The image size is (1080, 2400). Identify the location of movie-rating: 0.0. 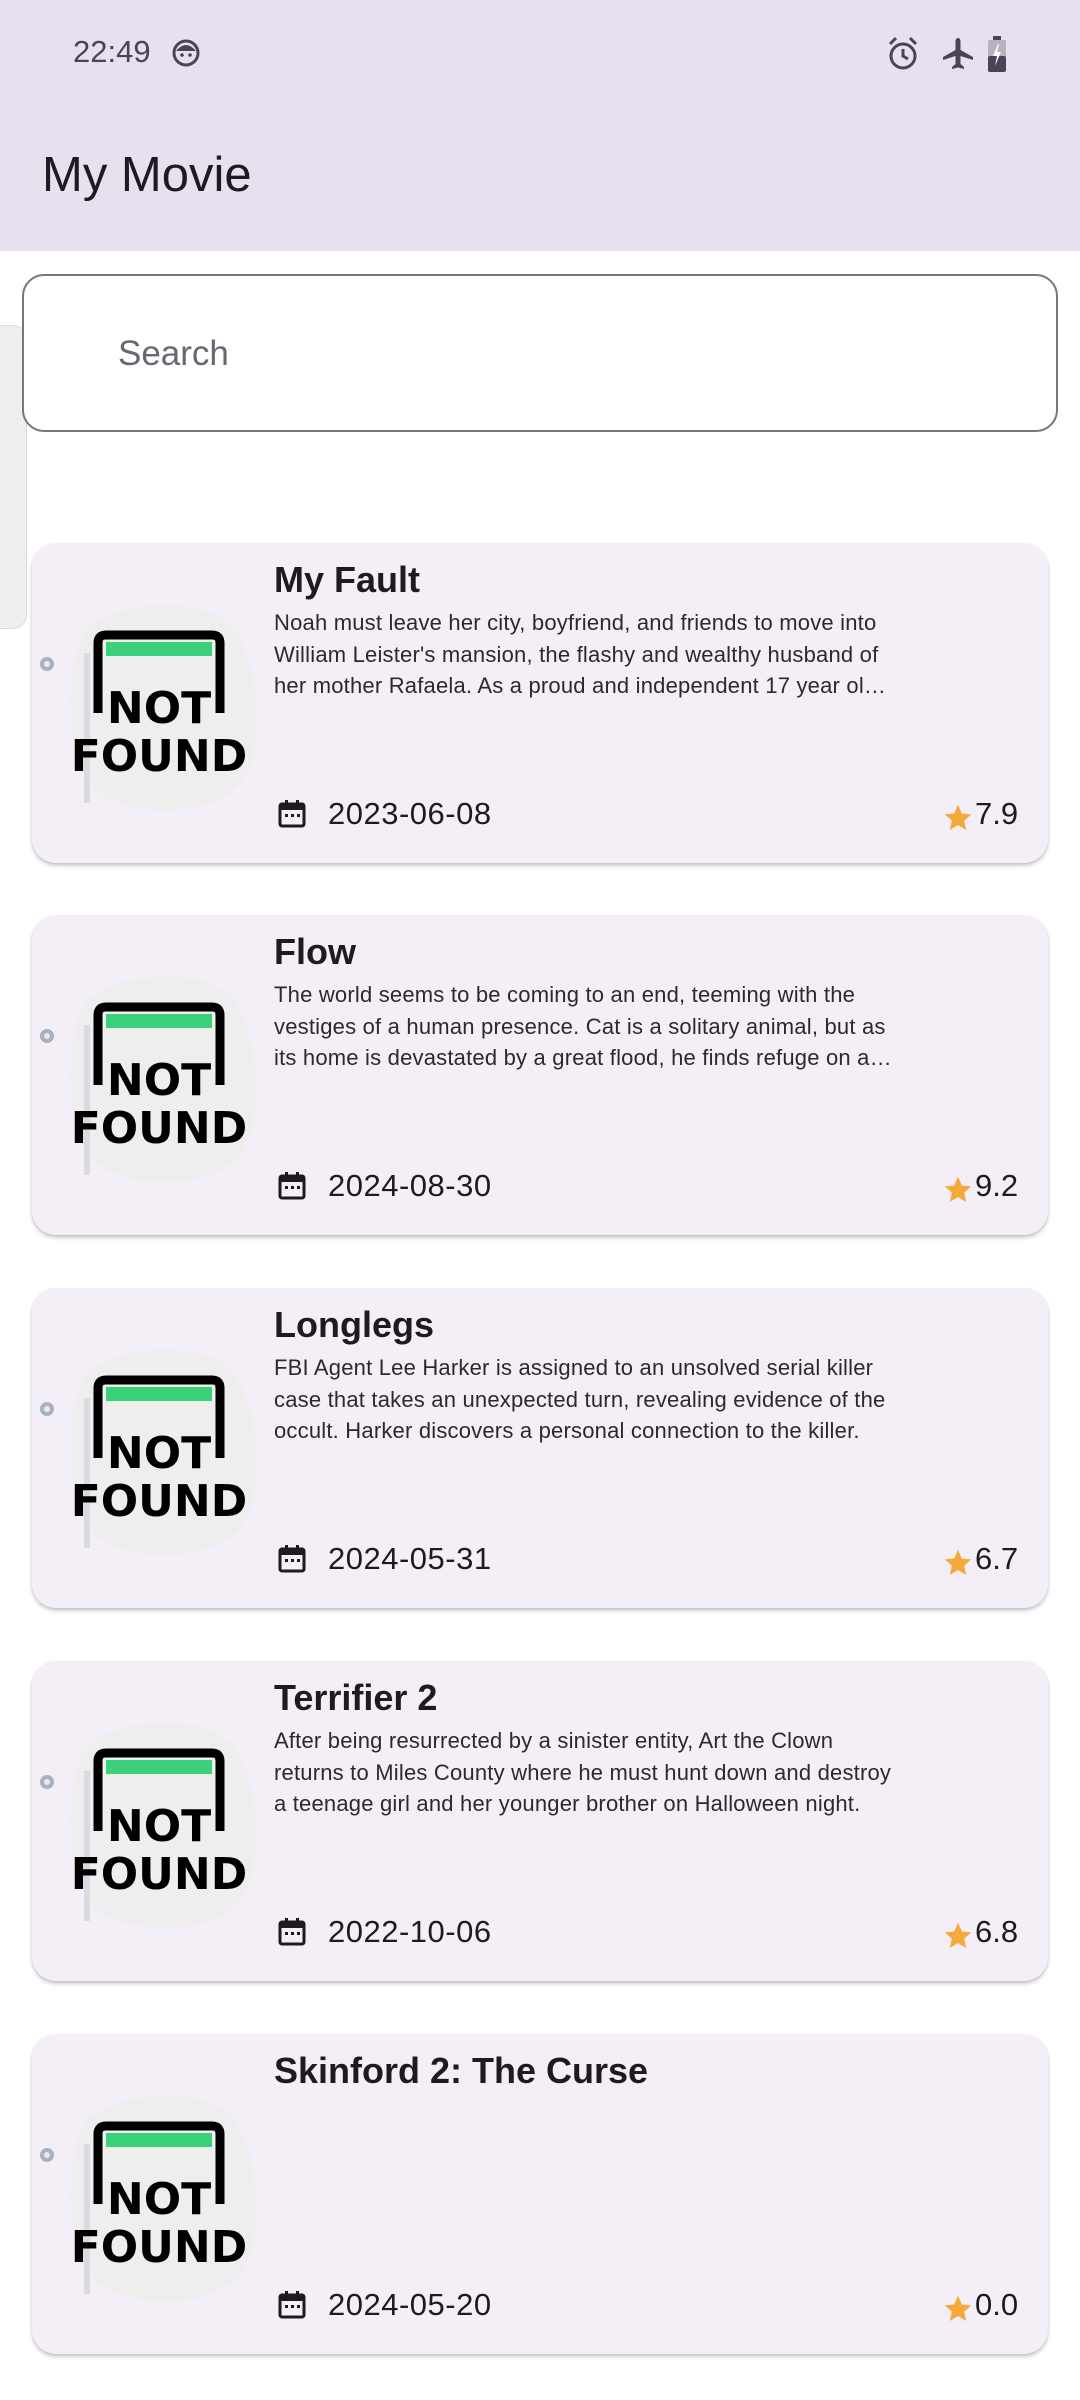
(997, 2304).